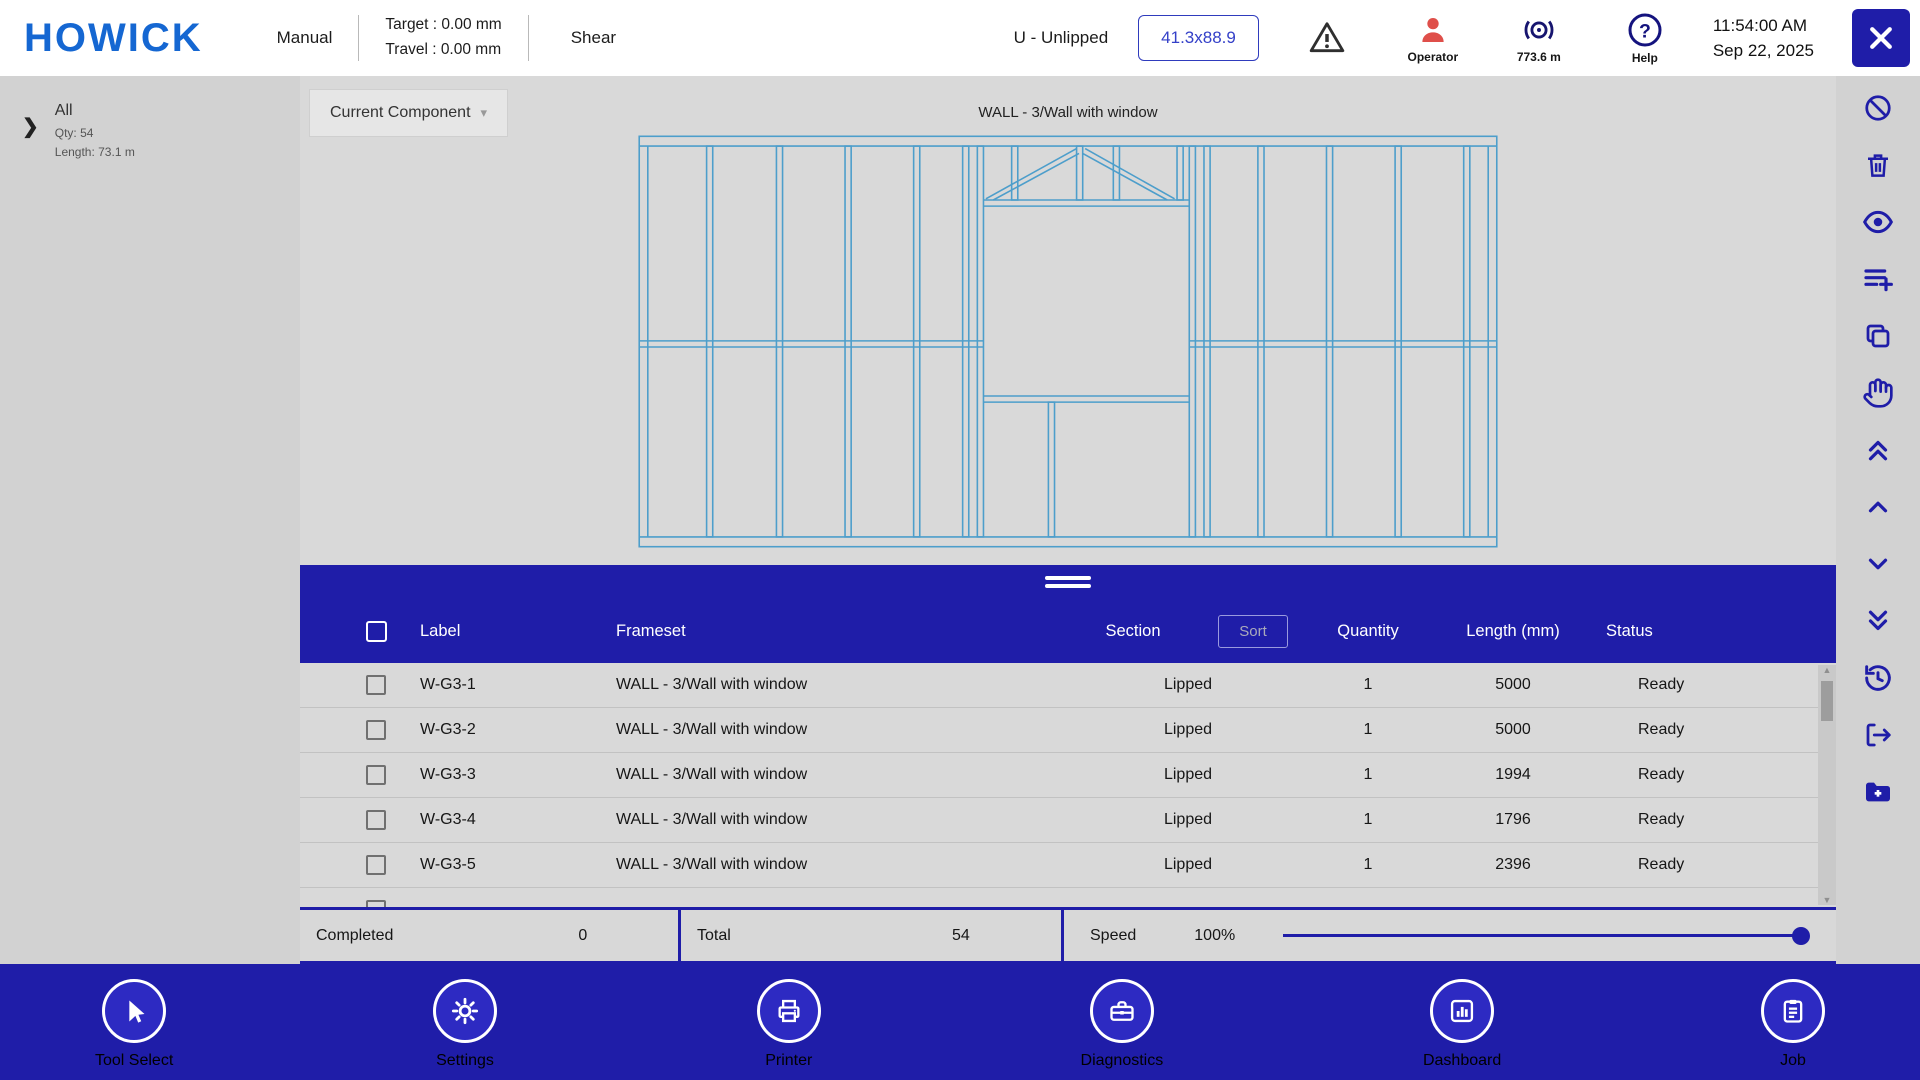 The image size is (1920, 1080). I want to click on pan-hand-icon, so click(1878, 393).